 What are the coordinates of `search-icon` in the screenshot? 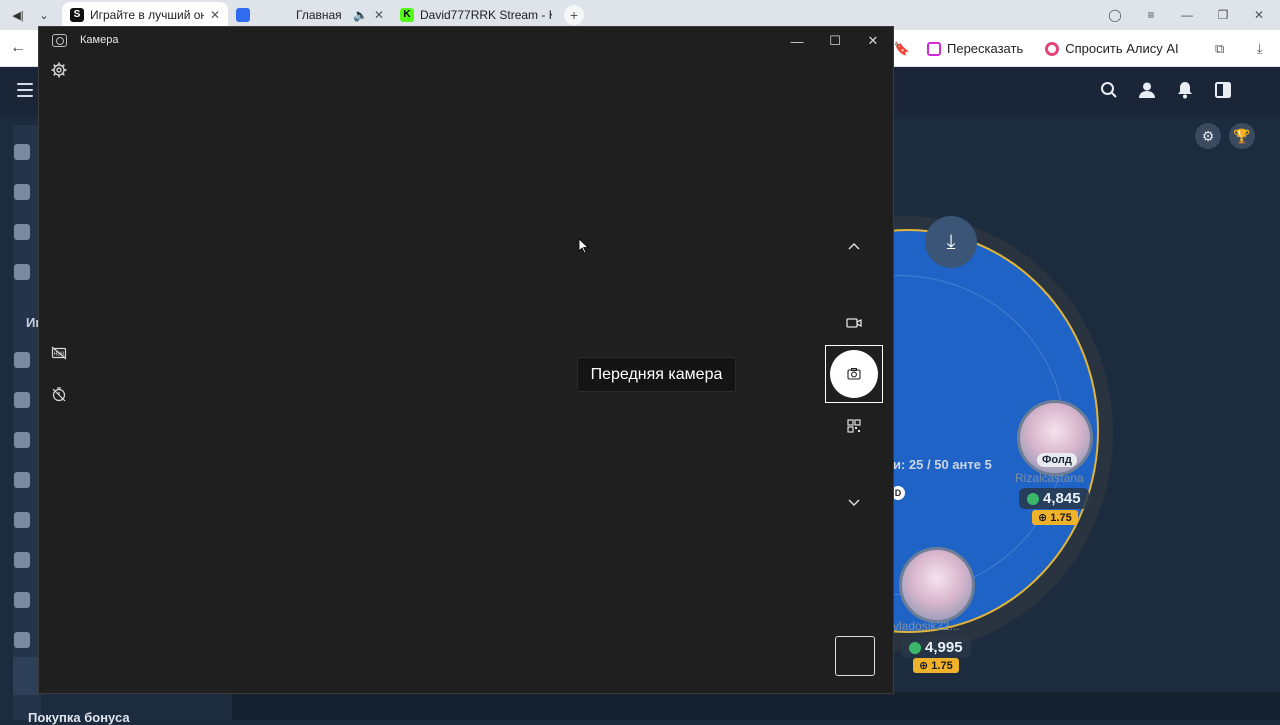 It's located at (1109, 90).